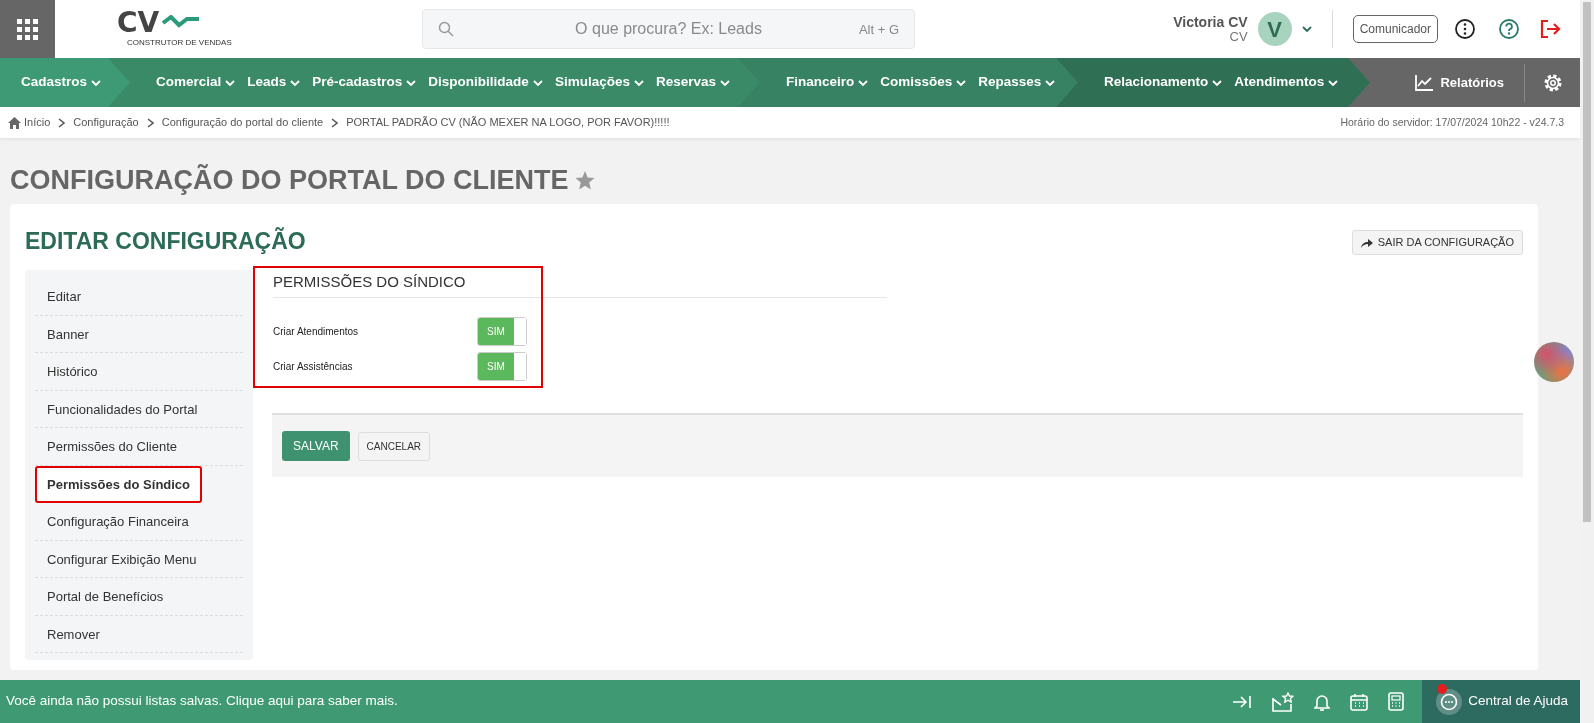  I want to click on bell-icon, so click(1322, 701).